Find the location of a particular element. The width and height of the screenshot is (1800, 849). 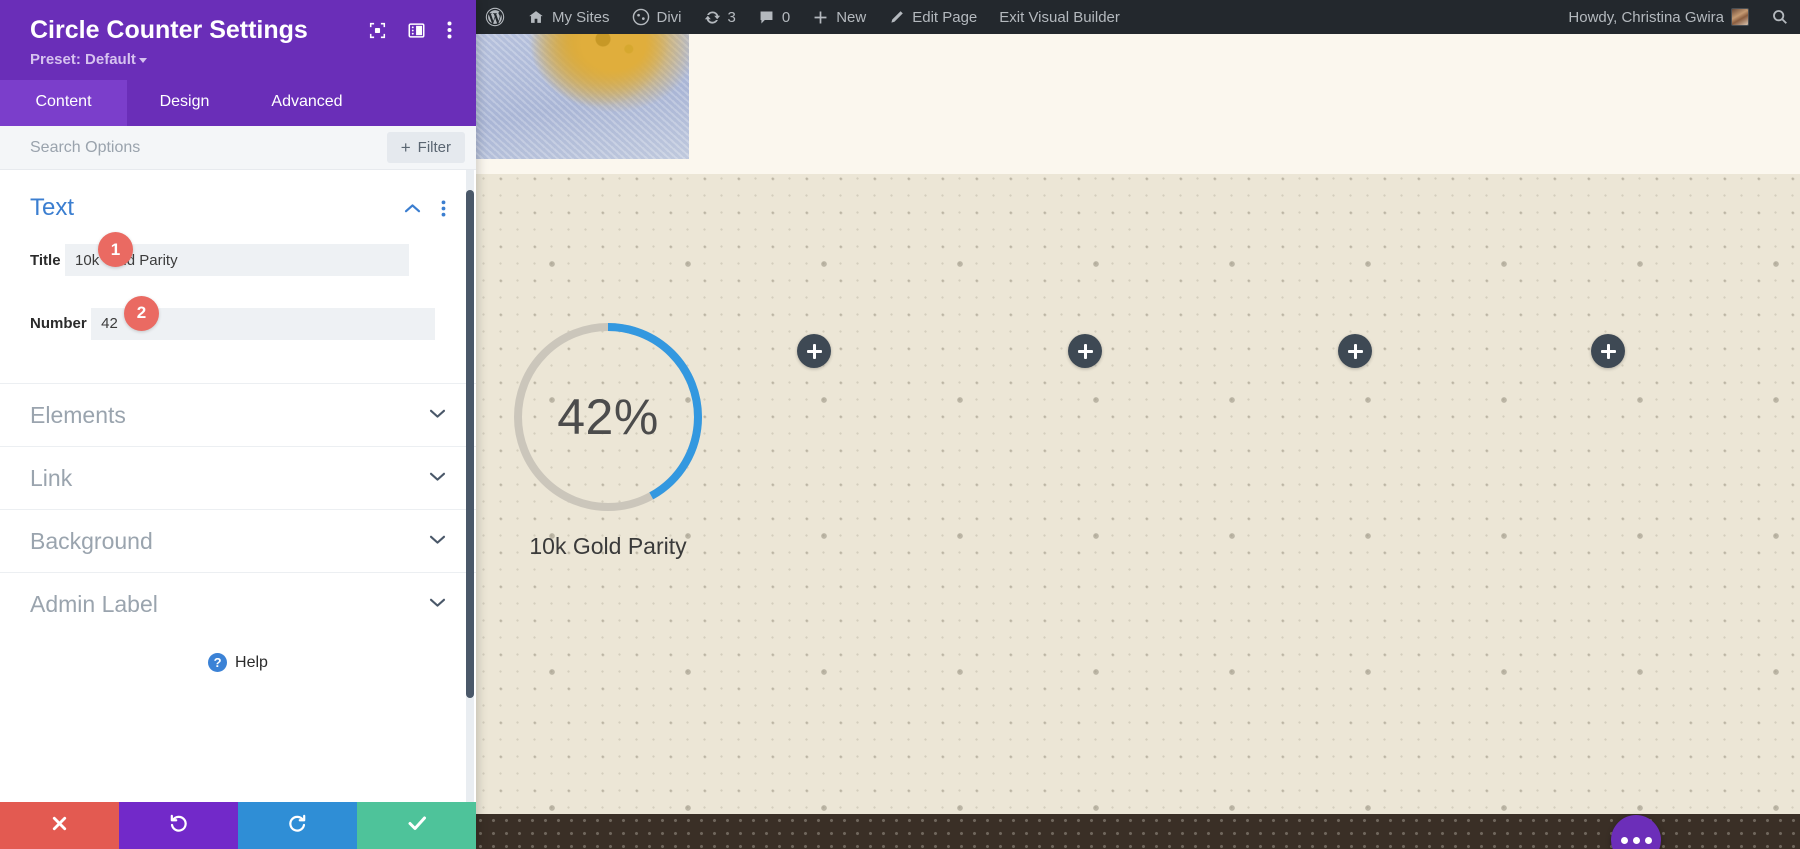

page-title: Circle Counter Settings is located at coordinates (169, 30).